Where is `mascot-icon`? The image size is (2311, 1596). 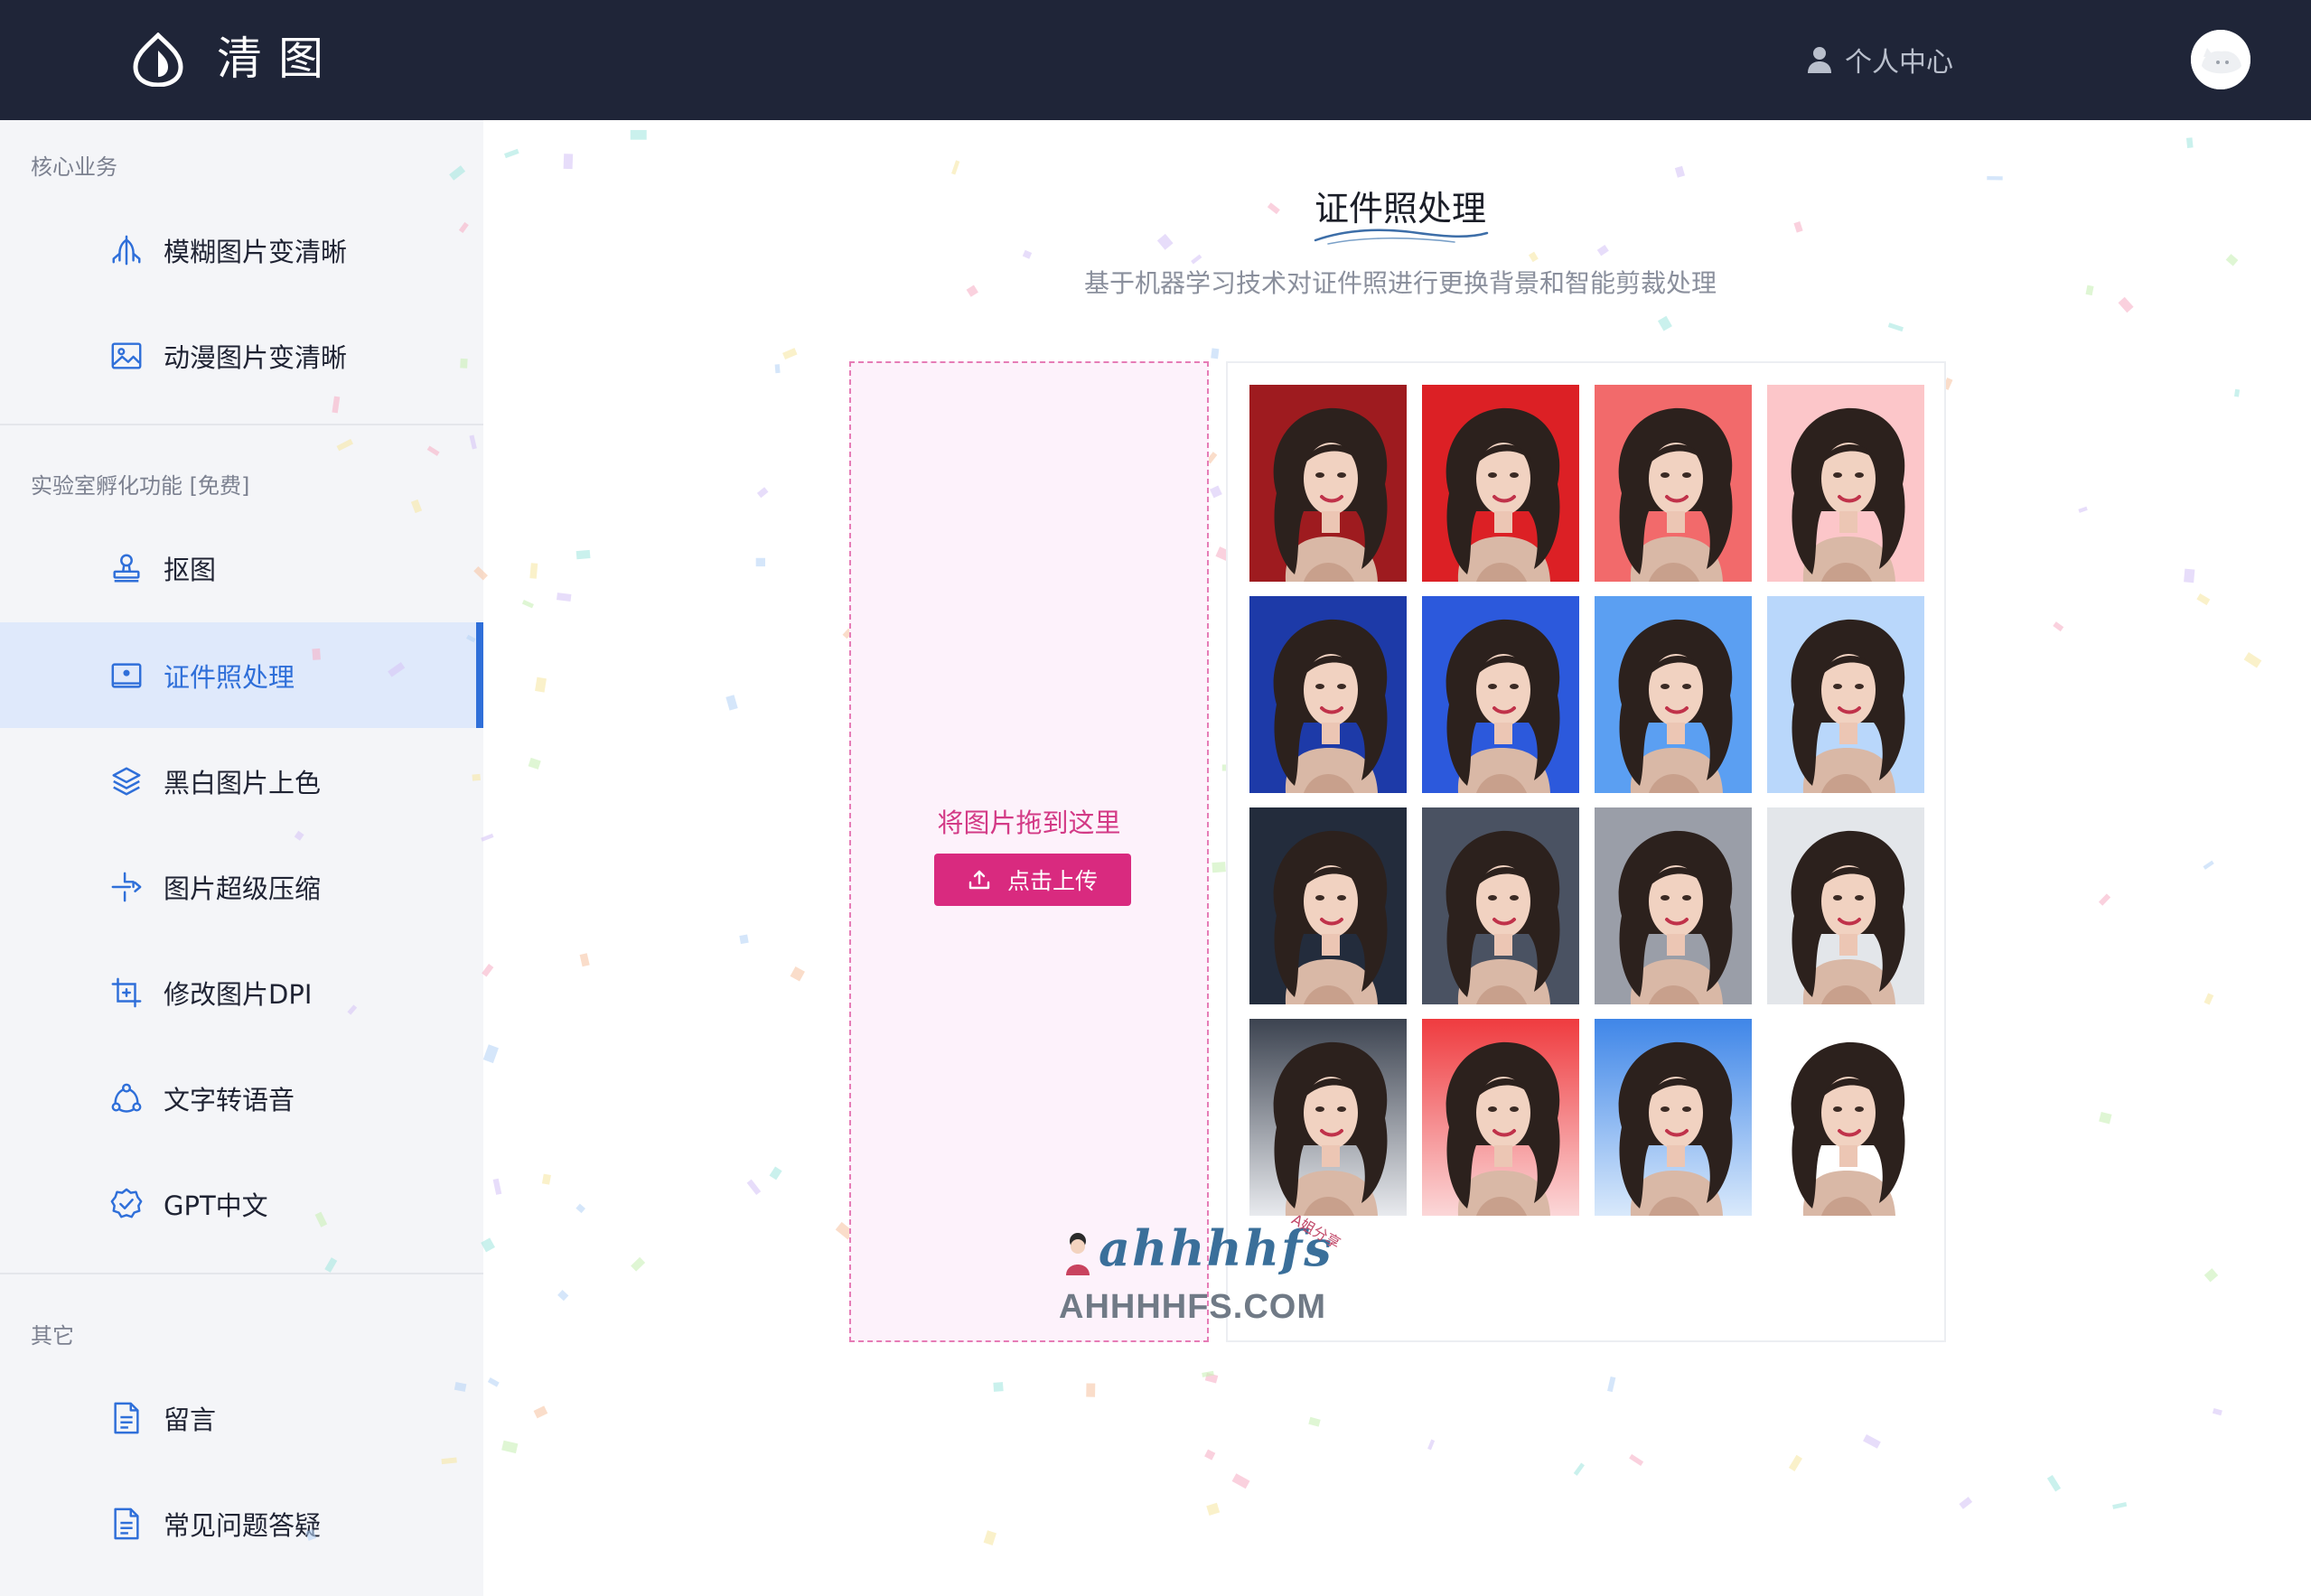
mascot-icon is located at coordinates (1078, 1254).